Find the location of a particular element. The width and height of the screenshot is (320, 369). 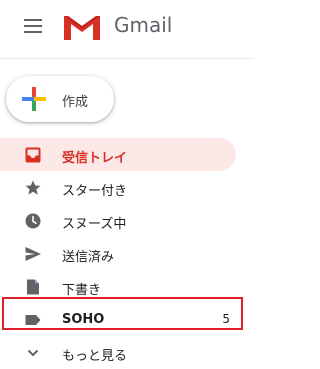

sidebar-item-label: スヌーズ中 is located at coordinates (94, 224).